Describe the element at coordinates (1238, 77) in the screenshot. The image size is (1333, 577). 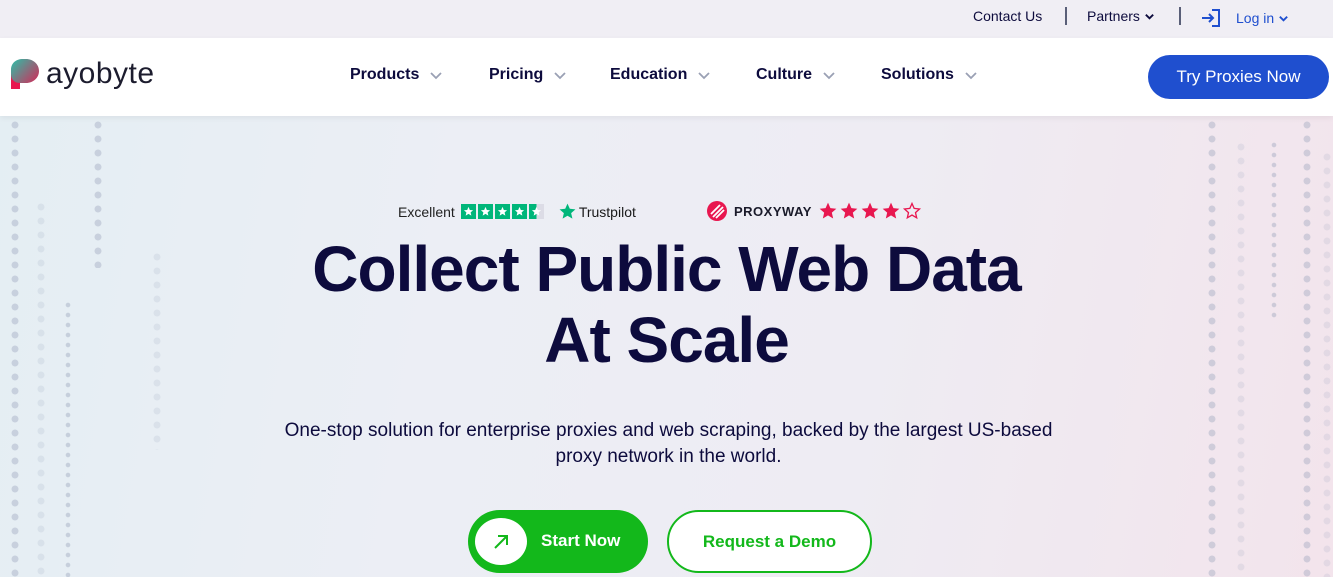
I see `try-proxies-button: Try Proxies Now` at that location.